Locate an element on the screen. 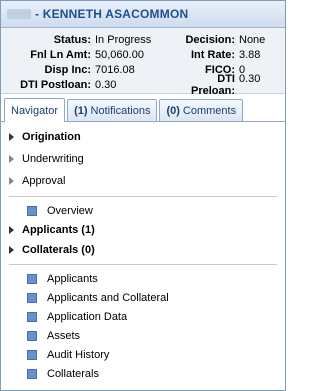  tab-navigator-label: Navigator is located at coordinates (35, 110).